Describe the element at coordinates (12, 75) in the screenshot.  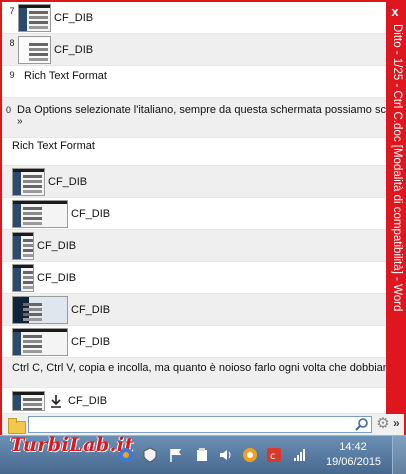
I see `clip-number: 9` at that location.